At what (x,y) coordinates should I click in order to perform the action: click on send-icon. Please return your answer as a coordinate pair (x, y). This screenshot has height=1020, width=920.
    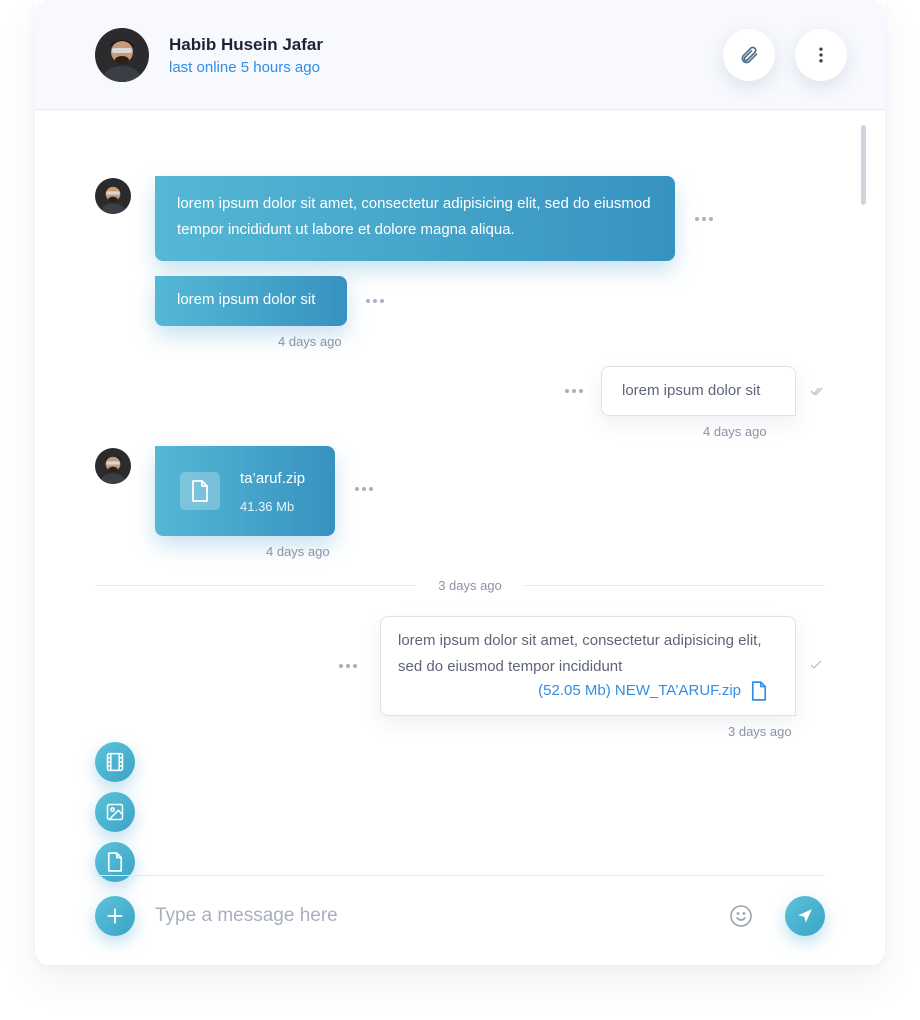
    Looking at the image, I should click on (805, 916).